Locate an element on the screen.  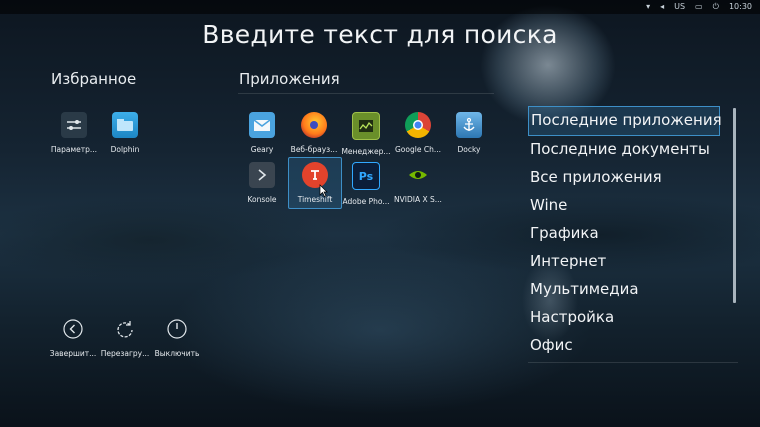
firefox-icon is located at coordinates (314, 125).